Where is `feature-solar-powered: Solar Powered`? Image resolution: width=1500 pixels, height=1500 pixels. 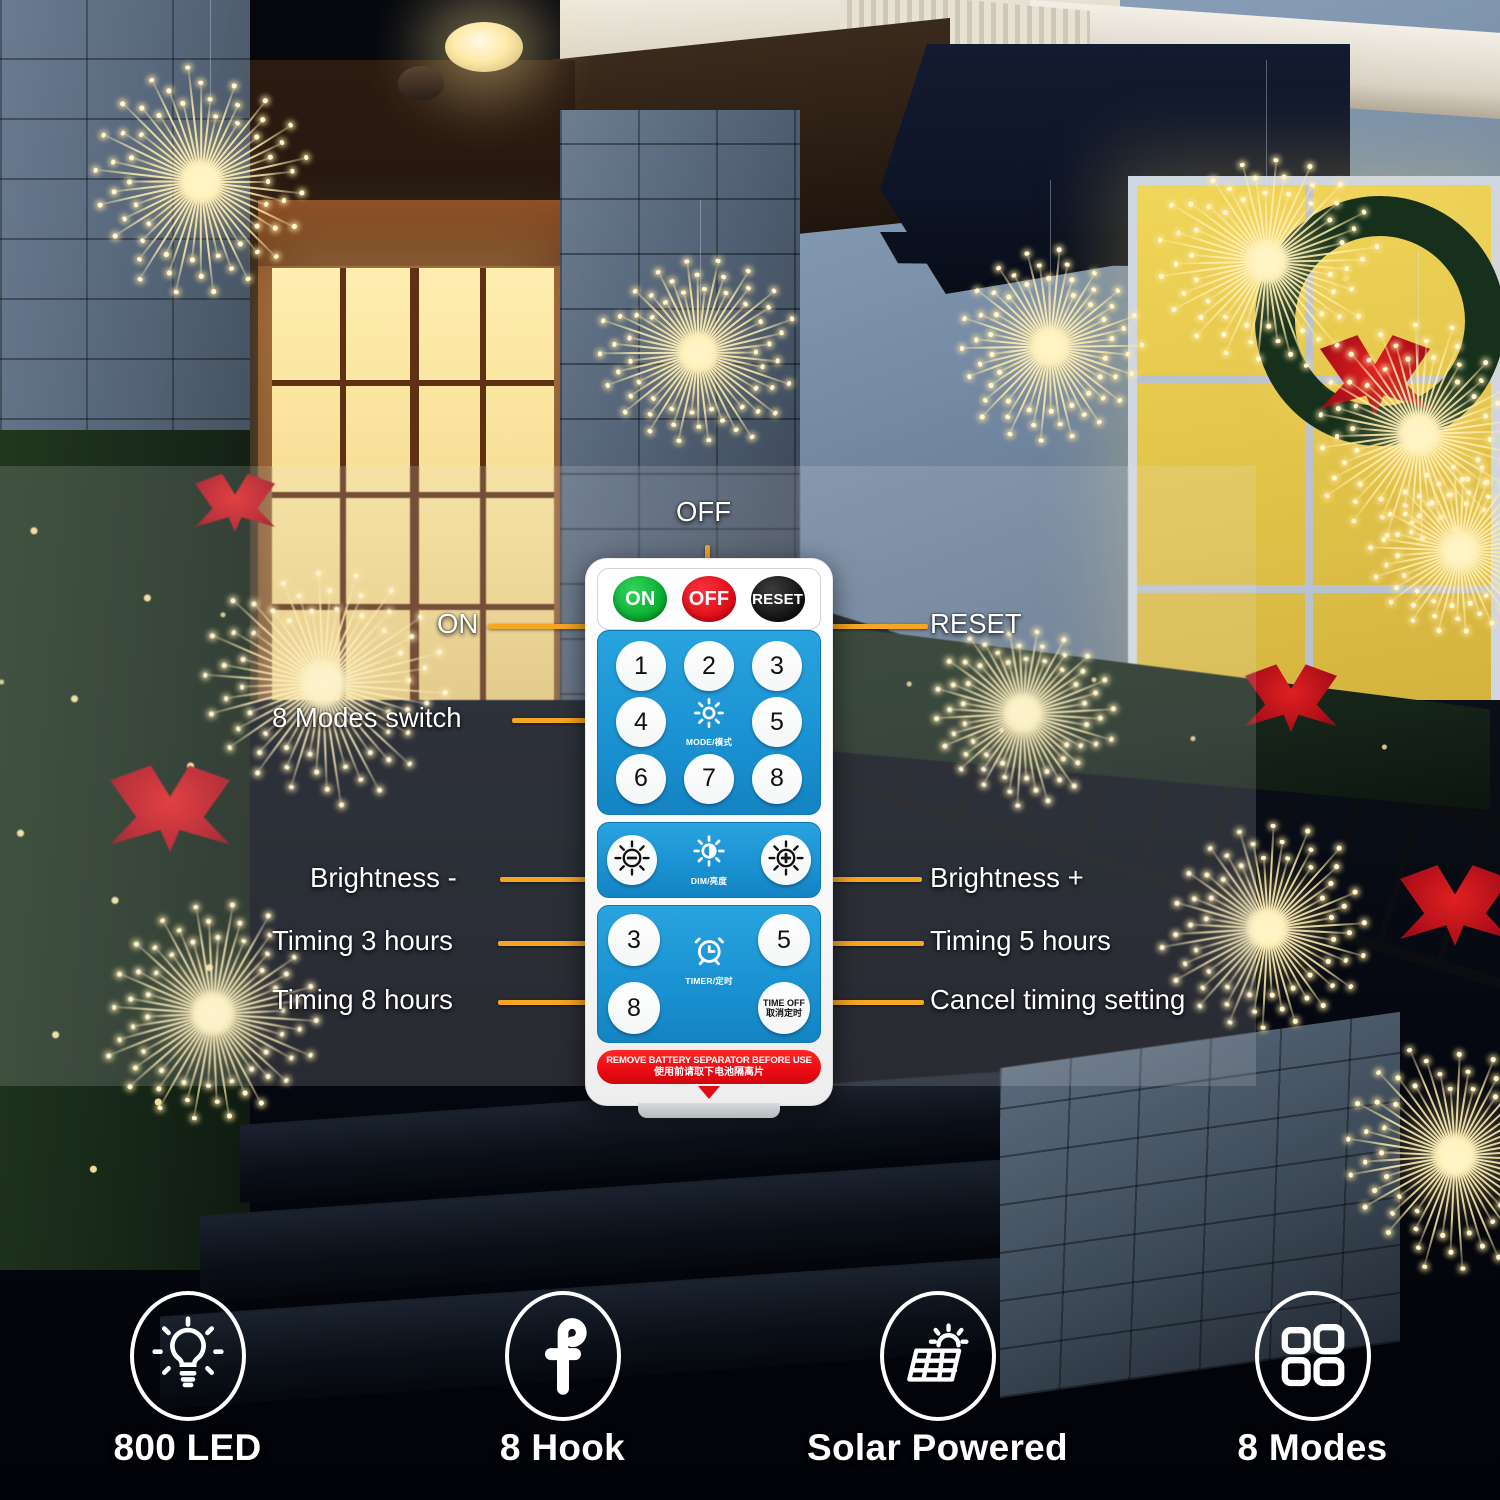
feature-solar-powered: Solar Powered is located at coordinates (937, 1380).